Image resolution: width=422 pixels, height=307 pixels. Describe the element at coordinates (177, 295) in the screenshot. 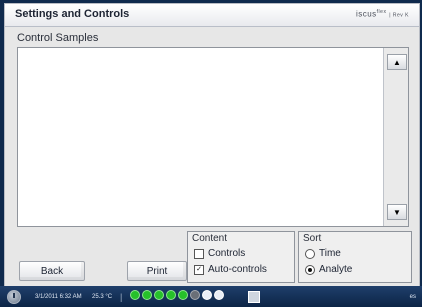

I see `status-indicators` at that location.